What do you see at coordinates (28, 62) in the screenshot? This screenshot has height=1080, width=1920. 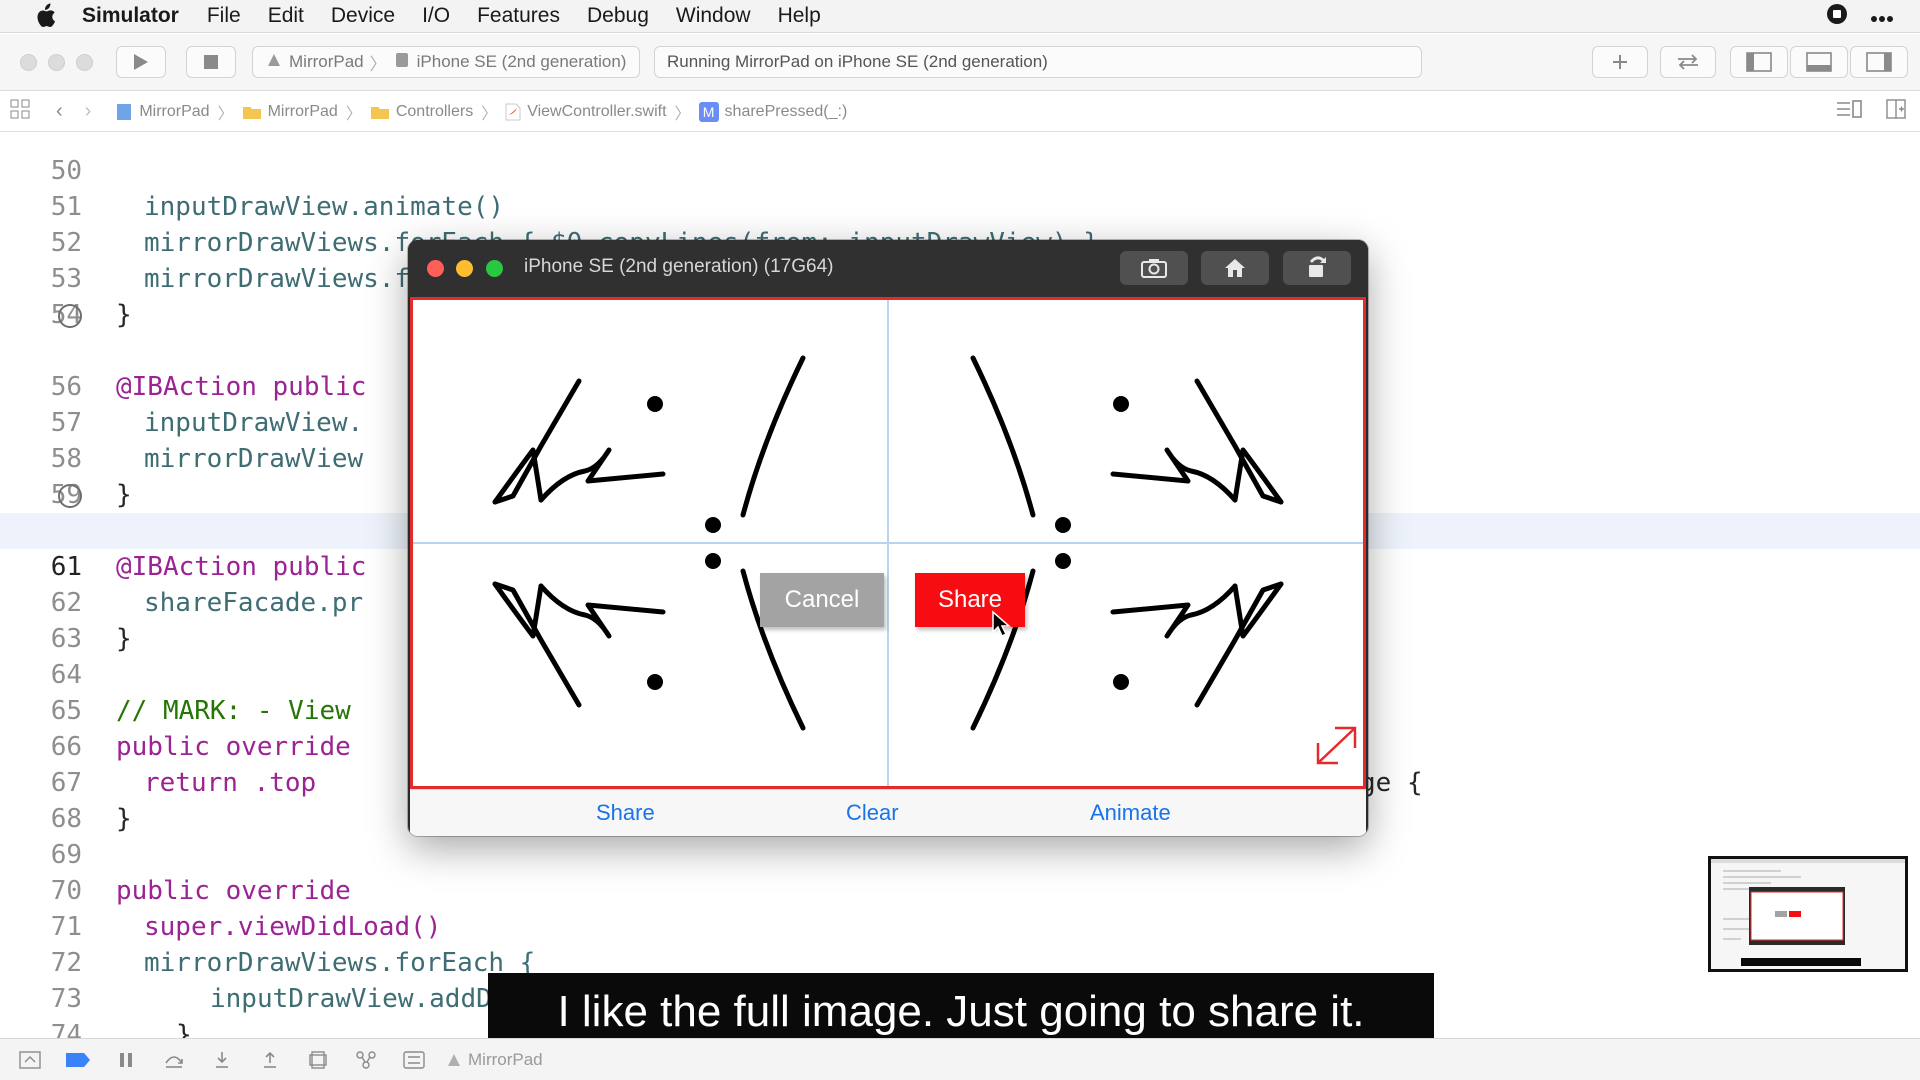 I see `window-close-button` at bounding box center [28, 62].